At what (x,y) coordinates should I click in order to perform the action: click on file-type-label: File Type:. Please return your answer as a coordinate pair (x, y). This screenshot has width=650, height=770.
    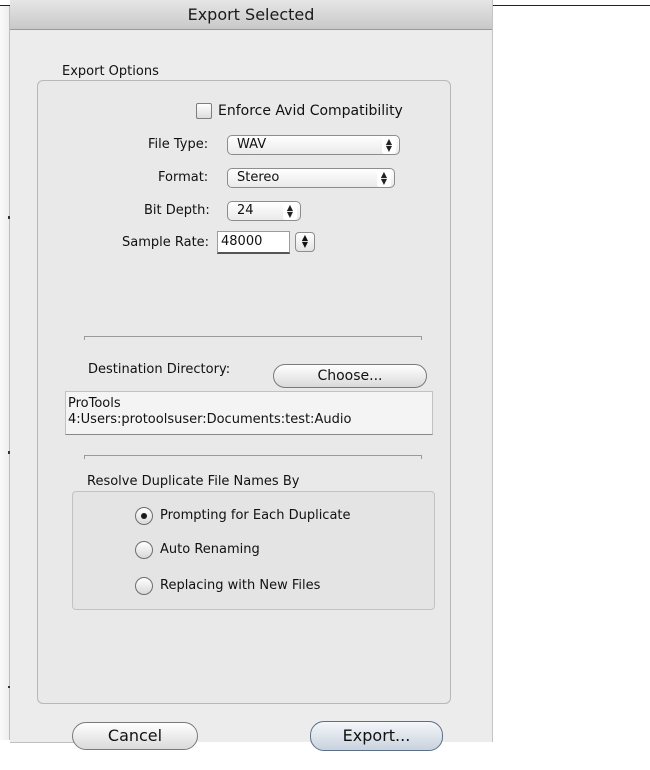
    Looking at the image, I should click on (178, 144).